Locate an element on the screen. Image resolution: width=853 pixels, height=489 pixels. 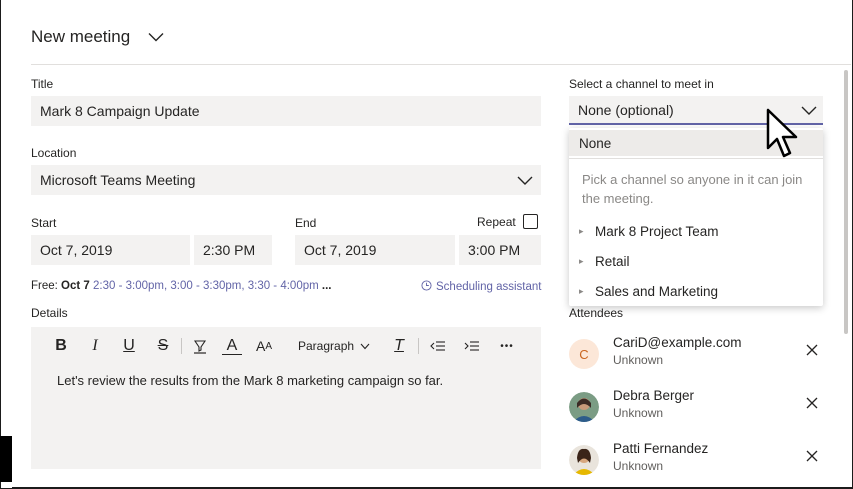
avatar: C is located at coordinates (584, 354).